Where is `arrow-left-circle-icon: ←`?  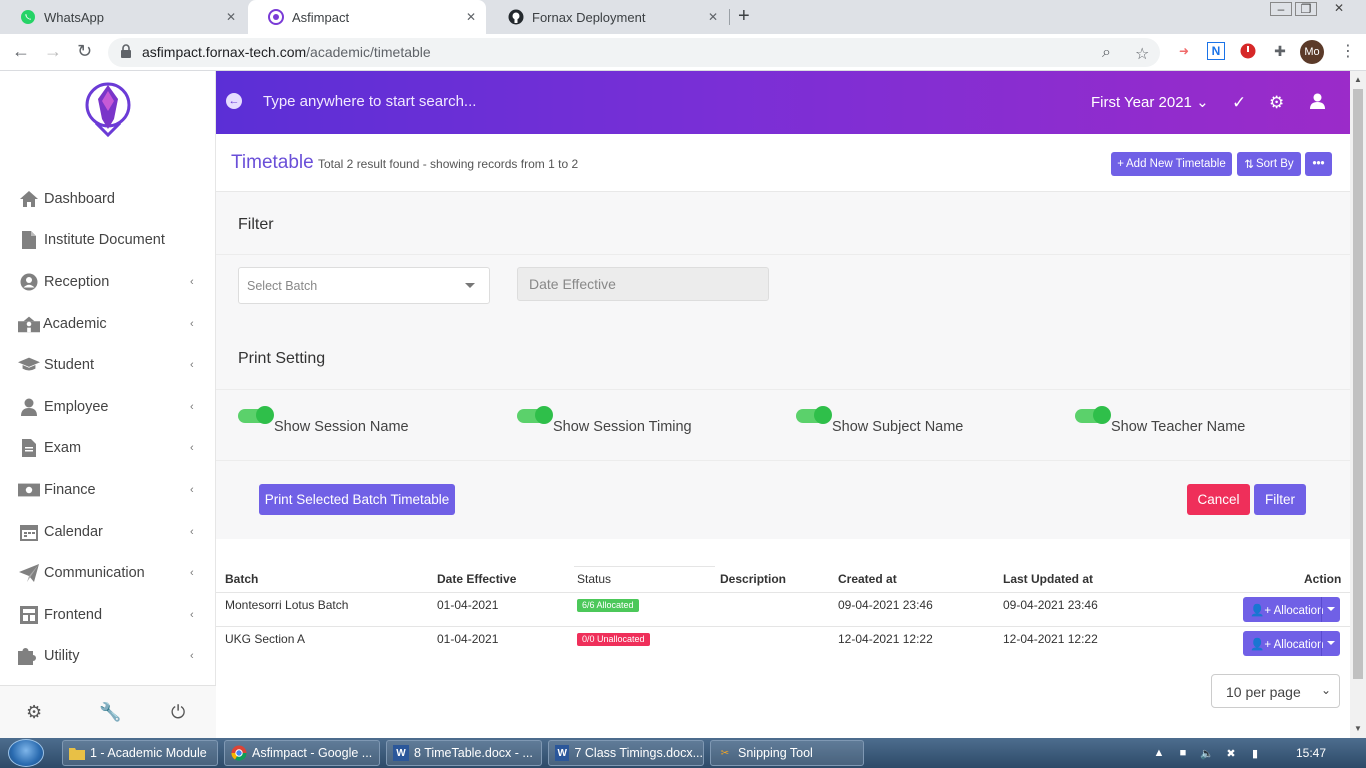
arrow-left-circle-icon: ← is located at coordinates (234, 101).